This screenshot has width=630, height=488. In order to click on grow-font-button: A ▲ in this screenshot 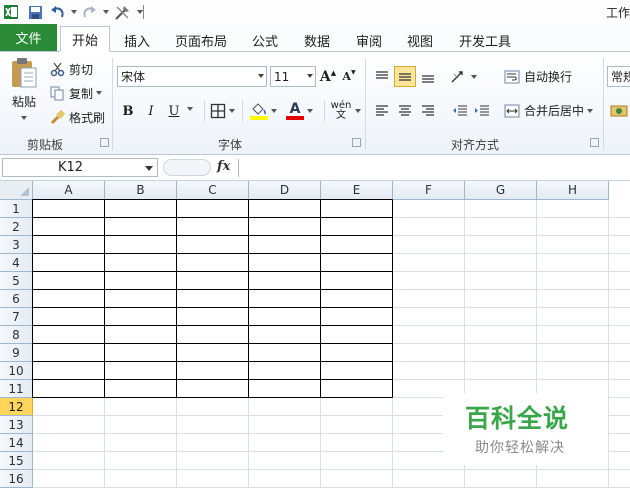, I will do `click(328, 76)`.